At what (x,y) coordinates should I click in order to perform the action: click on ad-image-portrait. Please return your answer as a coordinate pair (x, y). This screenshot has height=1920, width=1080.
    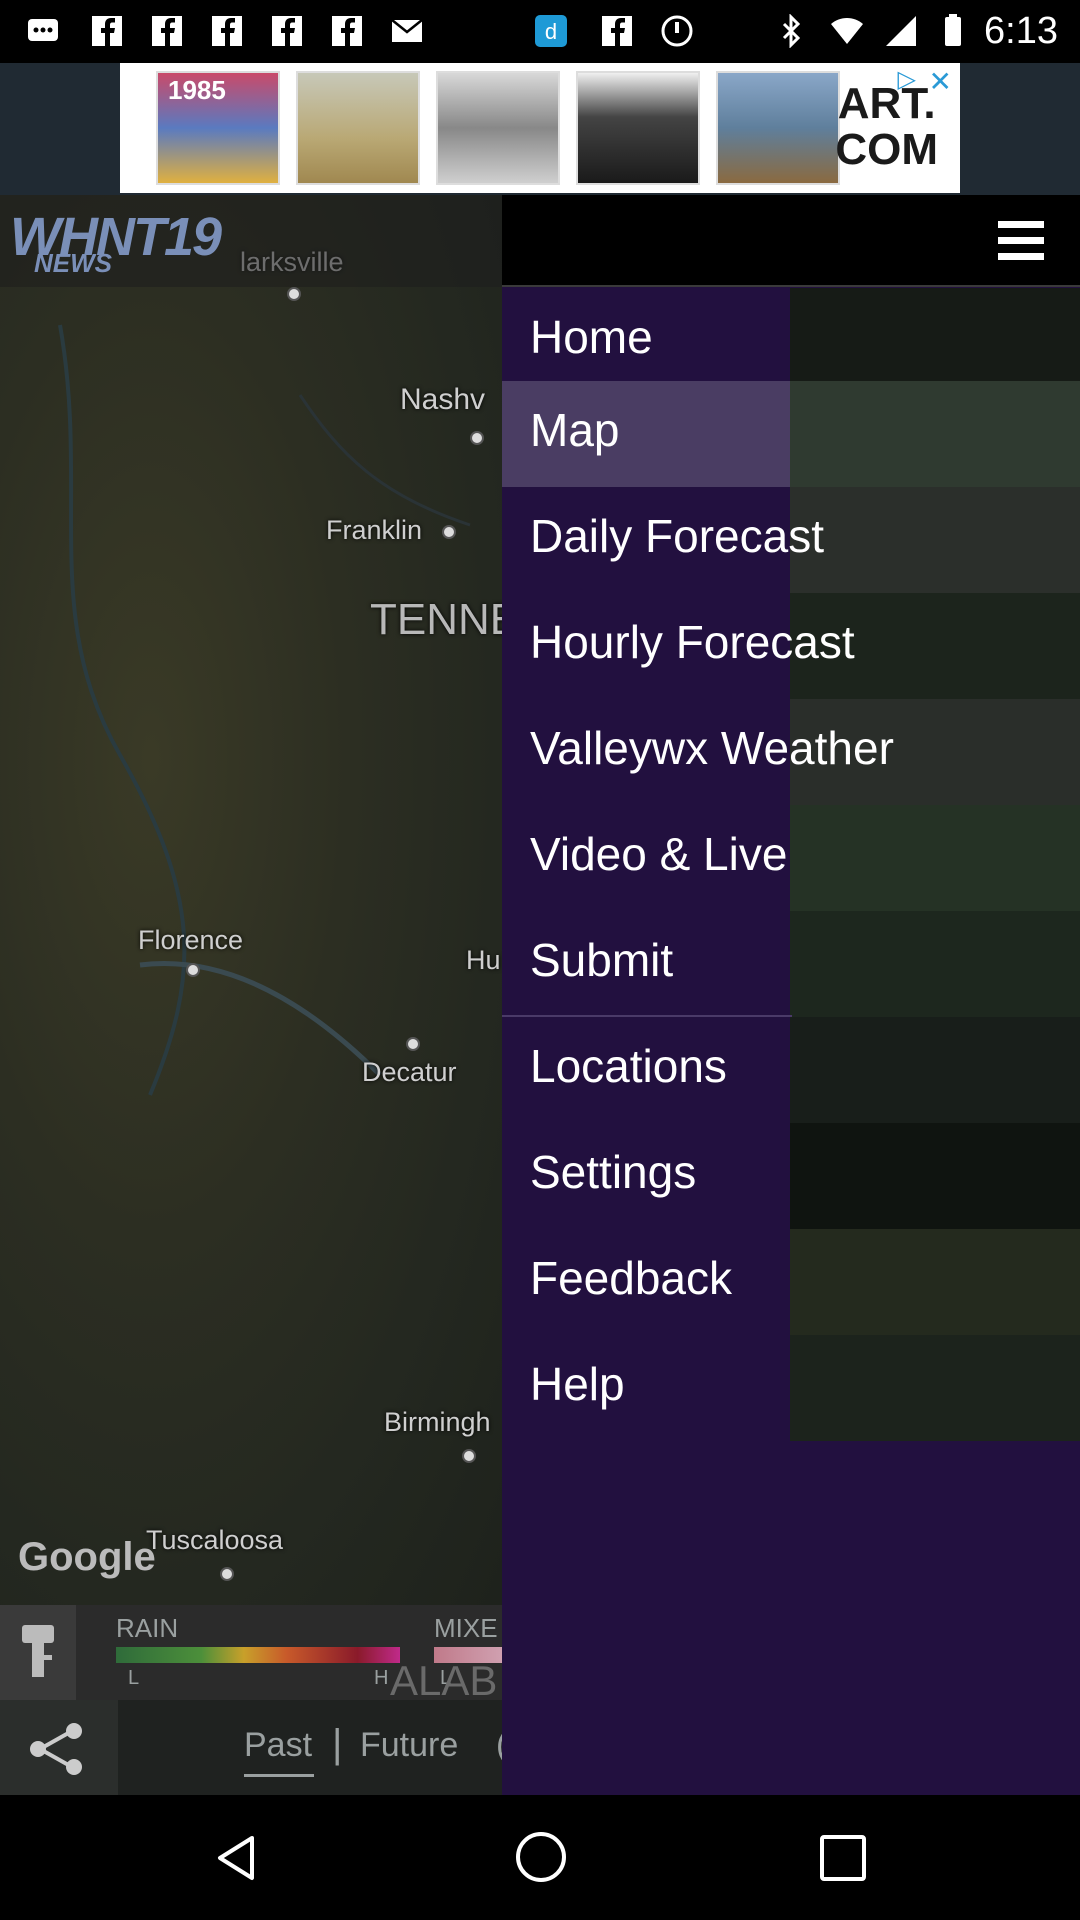
    Looking at the image, I should click on (498, 128).